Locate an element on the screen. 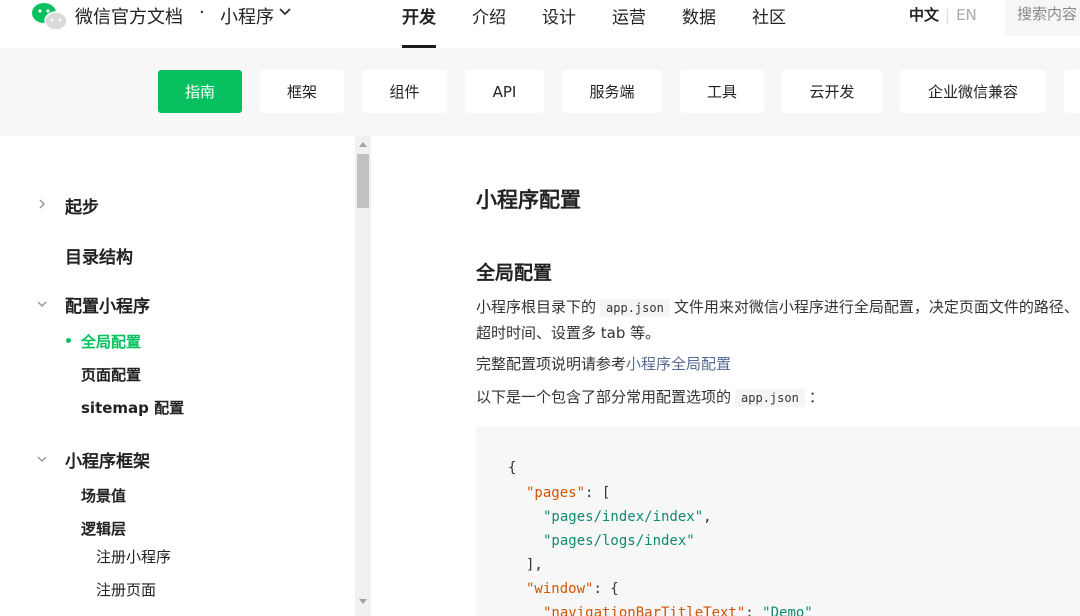  top-nav: 开发 介绍 设计 运营 数据 社区 is located at coordinates (612, 25).